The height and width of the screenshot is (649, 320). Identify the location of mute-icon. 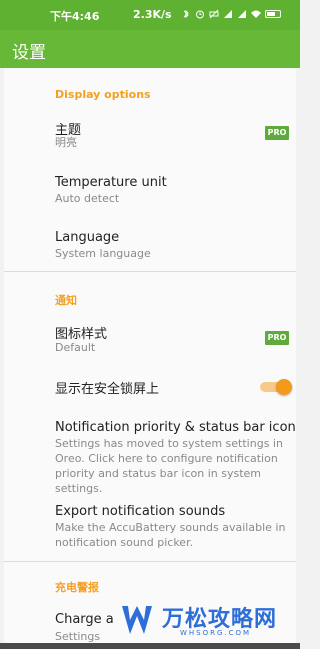
(214, 14).